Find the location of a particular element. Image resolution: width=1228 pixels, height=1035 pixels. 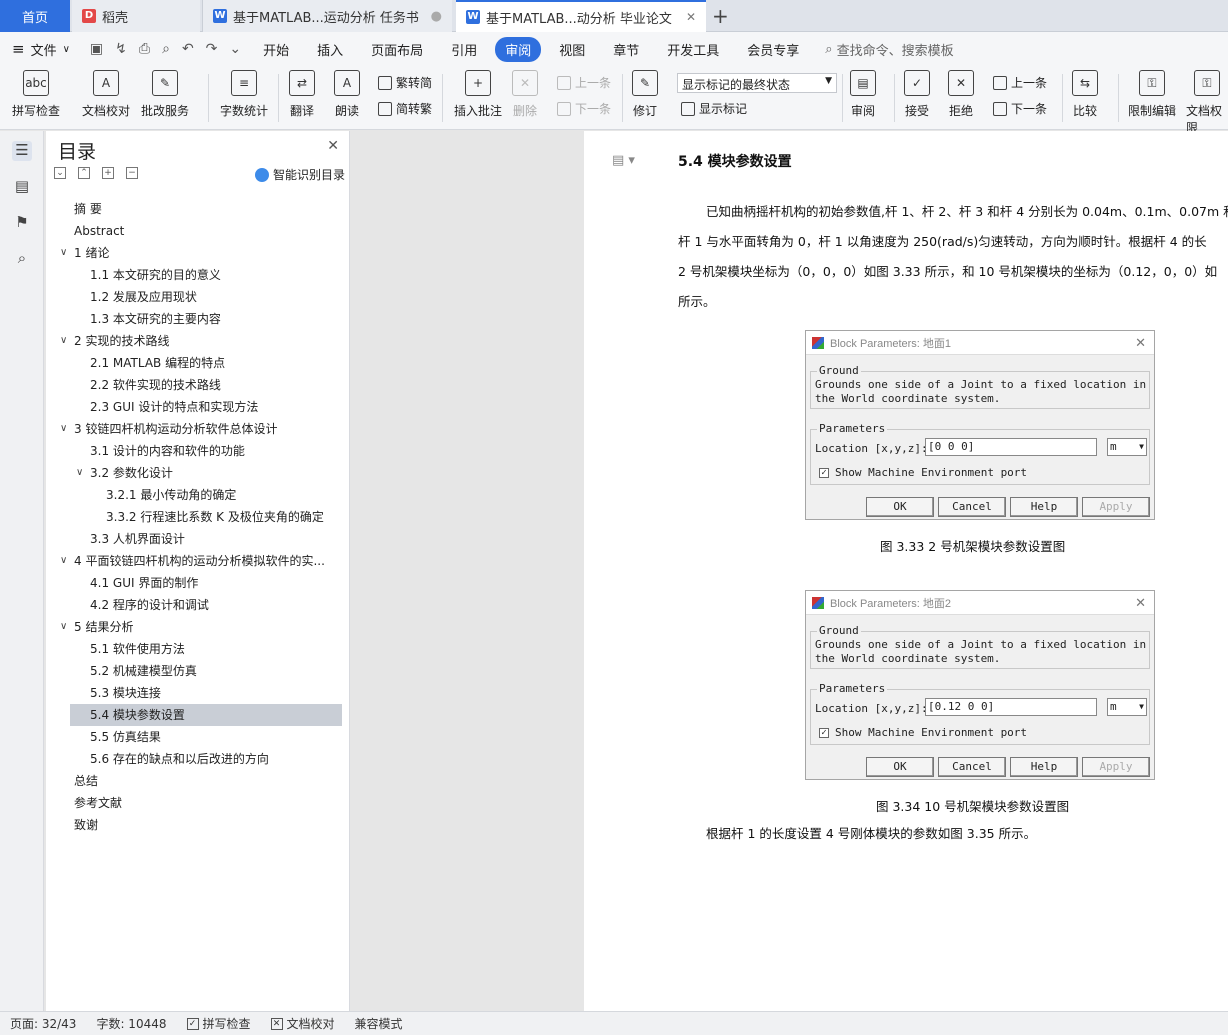

print-icon: ⎙ is located at coordinates (144, 49).